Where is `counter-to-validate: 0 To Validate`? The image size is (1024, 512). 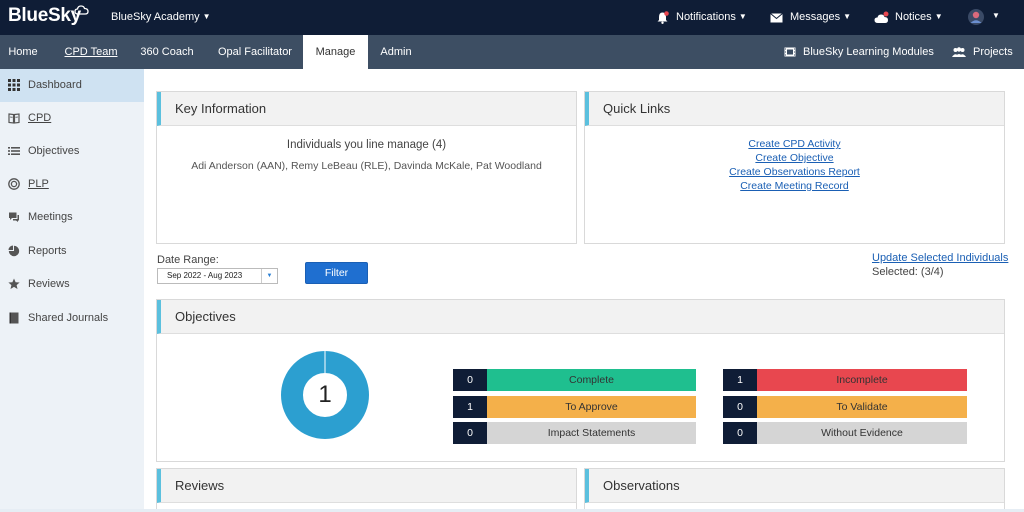
counter-to-validate: 0 To Validate is located at coordinates (845, 407).